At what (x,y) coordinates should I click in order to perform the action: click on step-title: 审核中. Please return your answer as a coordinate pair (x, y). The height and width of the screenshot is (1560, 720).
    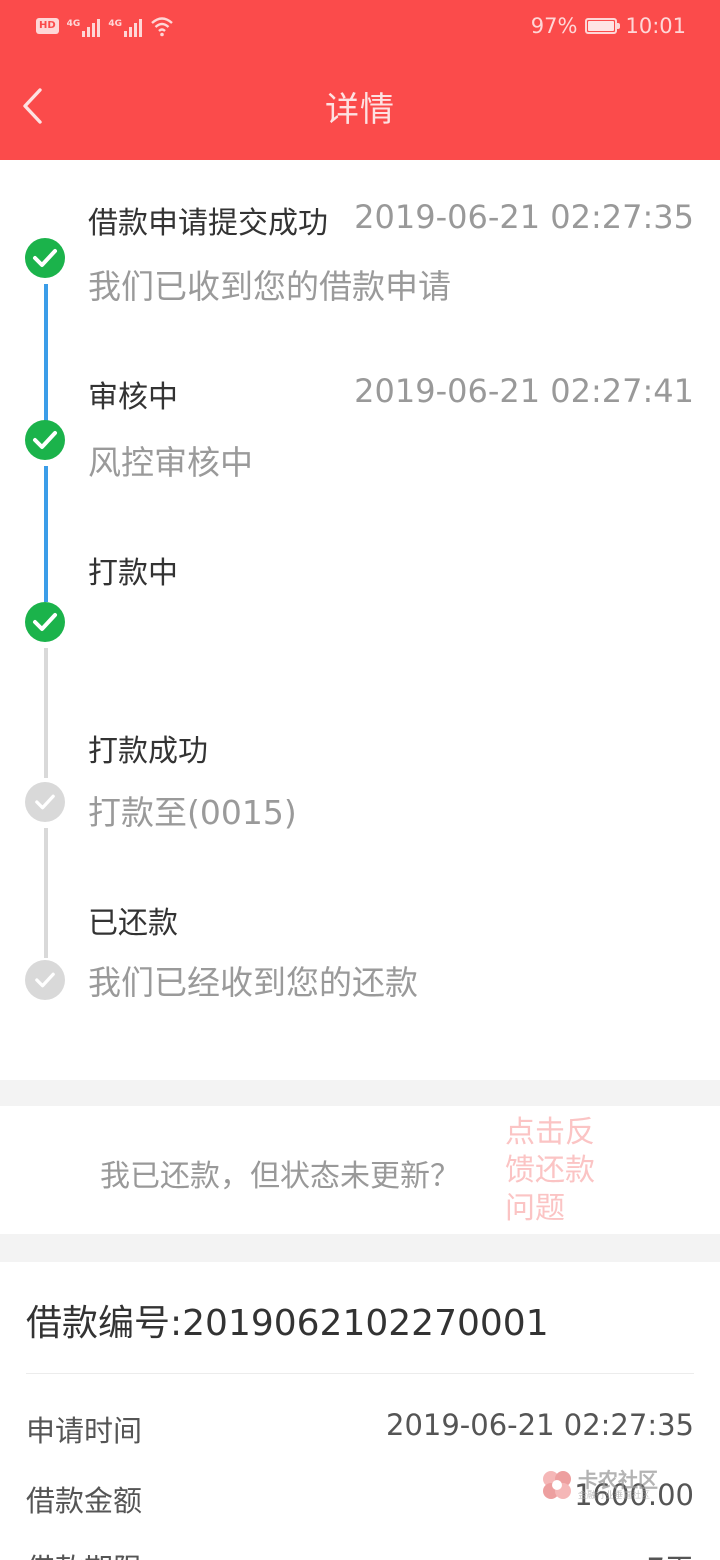
    Looking at the image, I should click on (133, 397).